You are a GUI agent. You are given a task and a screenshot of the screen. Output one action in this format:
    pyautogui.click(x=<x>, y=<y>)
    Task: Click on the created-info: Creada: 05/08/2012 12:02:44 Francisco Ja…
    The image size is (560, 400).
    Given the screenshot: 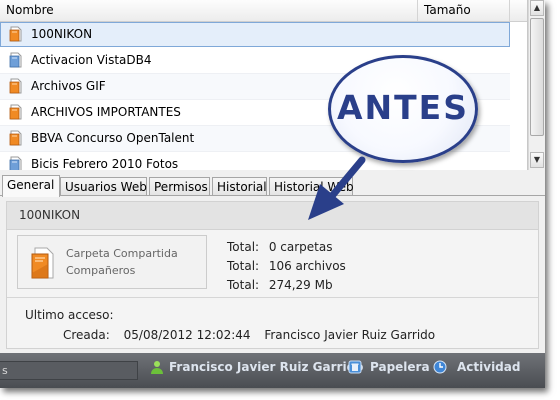 What is the action you would take?
    pyautogui.click(x=254, y=335)
    